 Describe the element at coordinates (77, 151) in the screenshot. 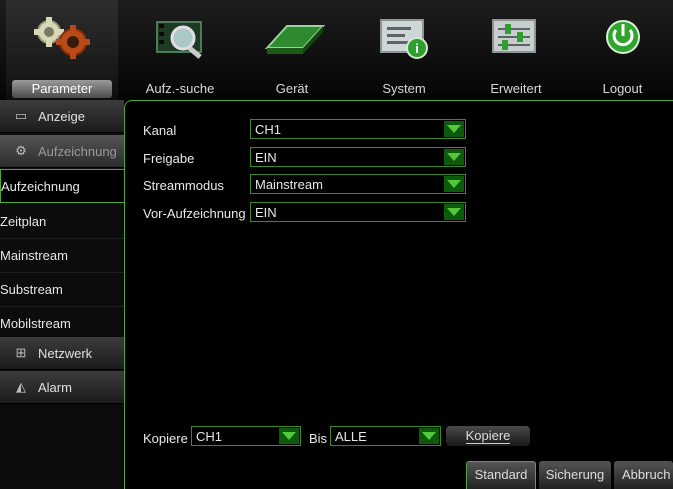

I see `sidebar-category-label: Aufzeichnung` at that location.